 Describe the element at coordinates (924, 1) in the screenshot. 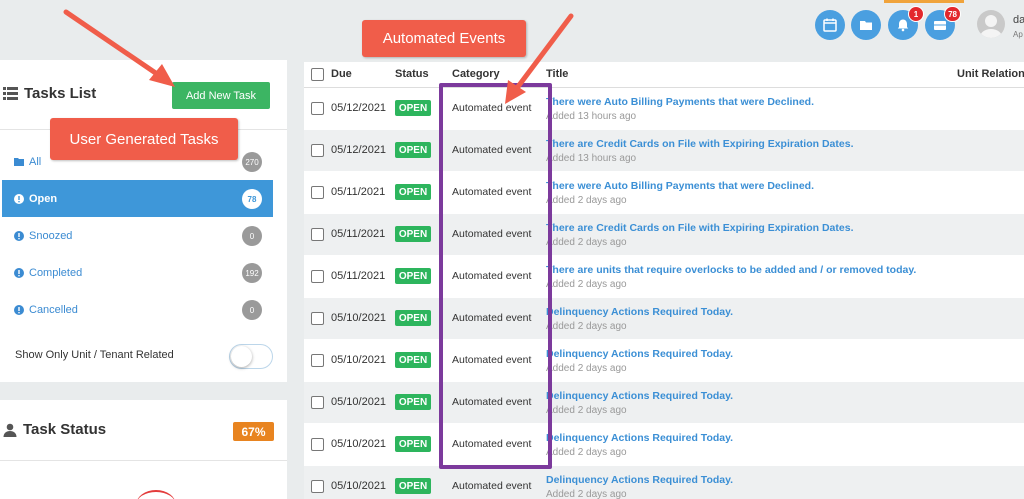

I see `top-accent-strip` at that location.